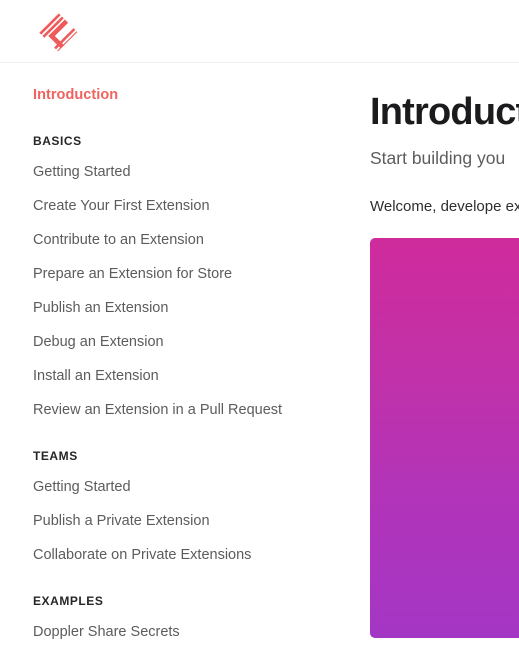 The height and width of the screenshot is (665, 519). I want to click on diamond-logo-icon, so click(58, 32).